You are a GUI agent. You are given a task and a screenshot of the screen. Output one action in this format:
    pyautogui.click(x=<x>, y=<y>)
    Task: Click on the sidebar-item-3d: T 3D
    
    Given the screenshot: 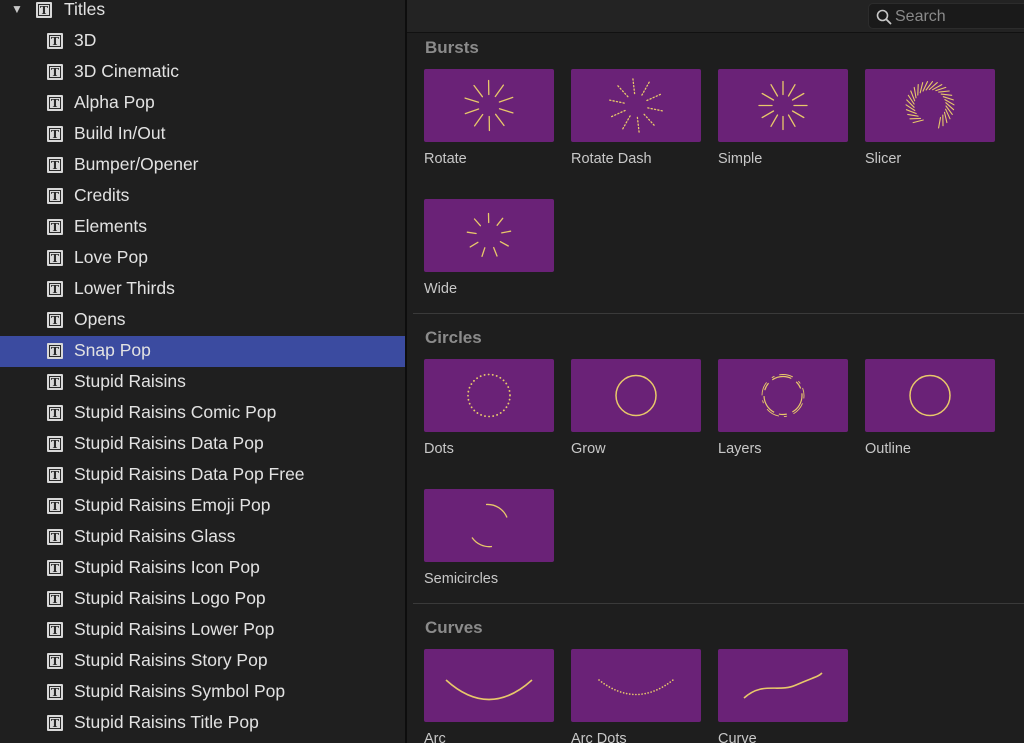 What is the action you would take?
    pyautogui.click(x=202, y=41)
    